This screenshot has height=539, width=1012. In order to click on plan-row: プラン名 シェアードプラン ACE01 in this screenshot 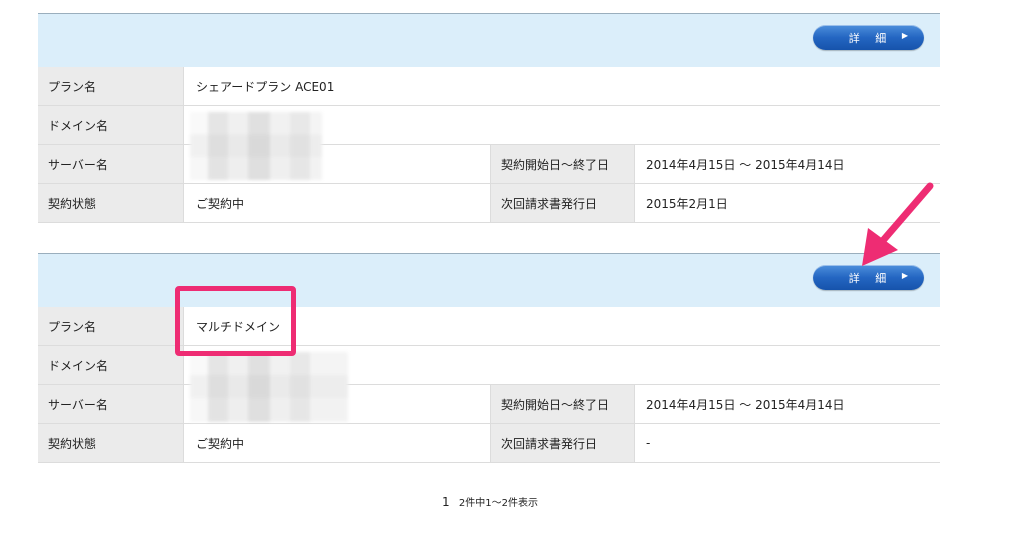, I will do `click(489, 86)`.